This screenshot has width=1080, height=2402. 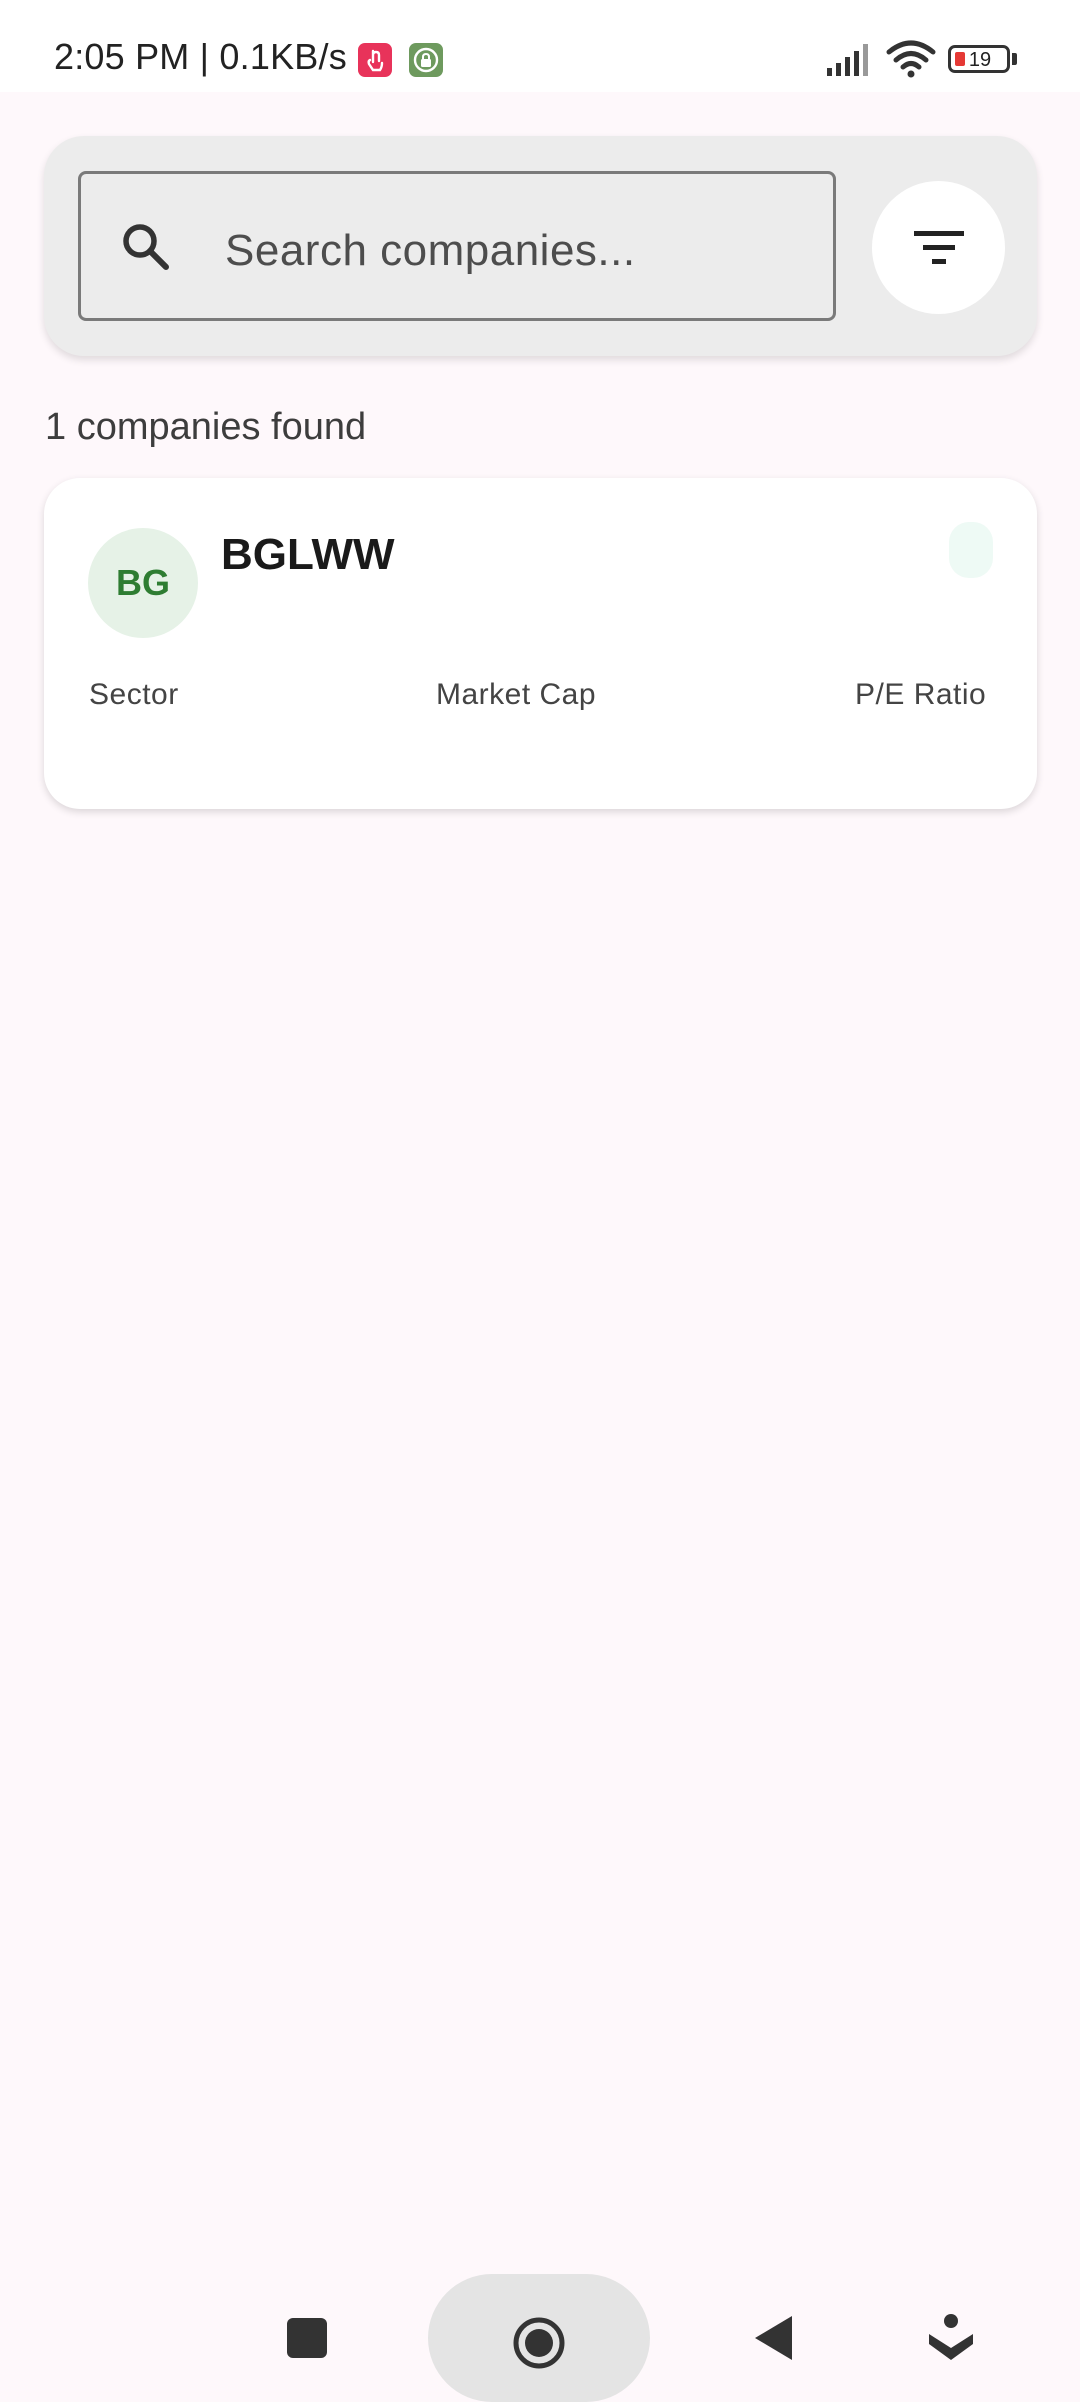 I want to click on status-time: 2:05 PM | 0.1KB/s, so click(x=200, y=56).